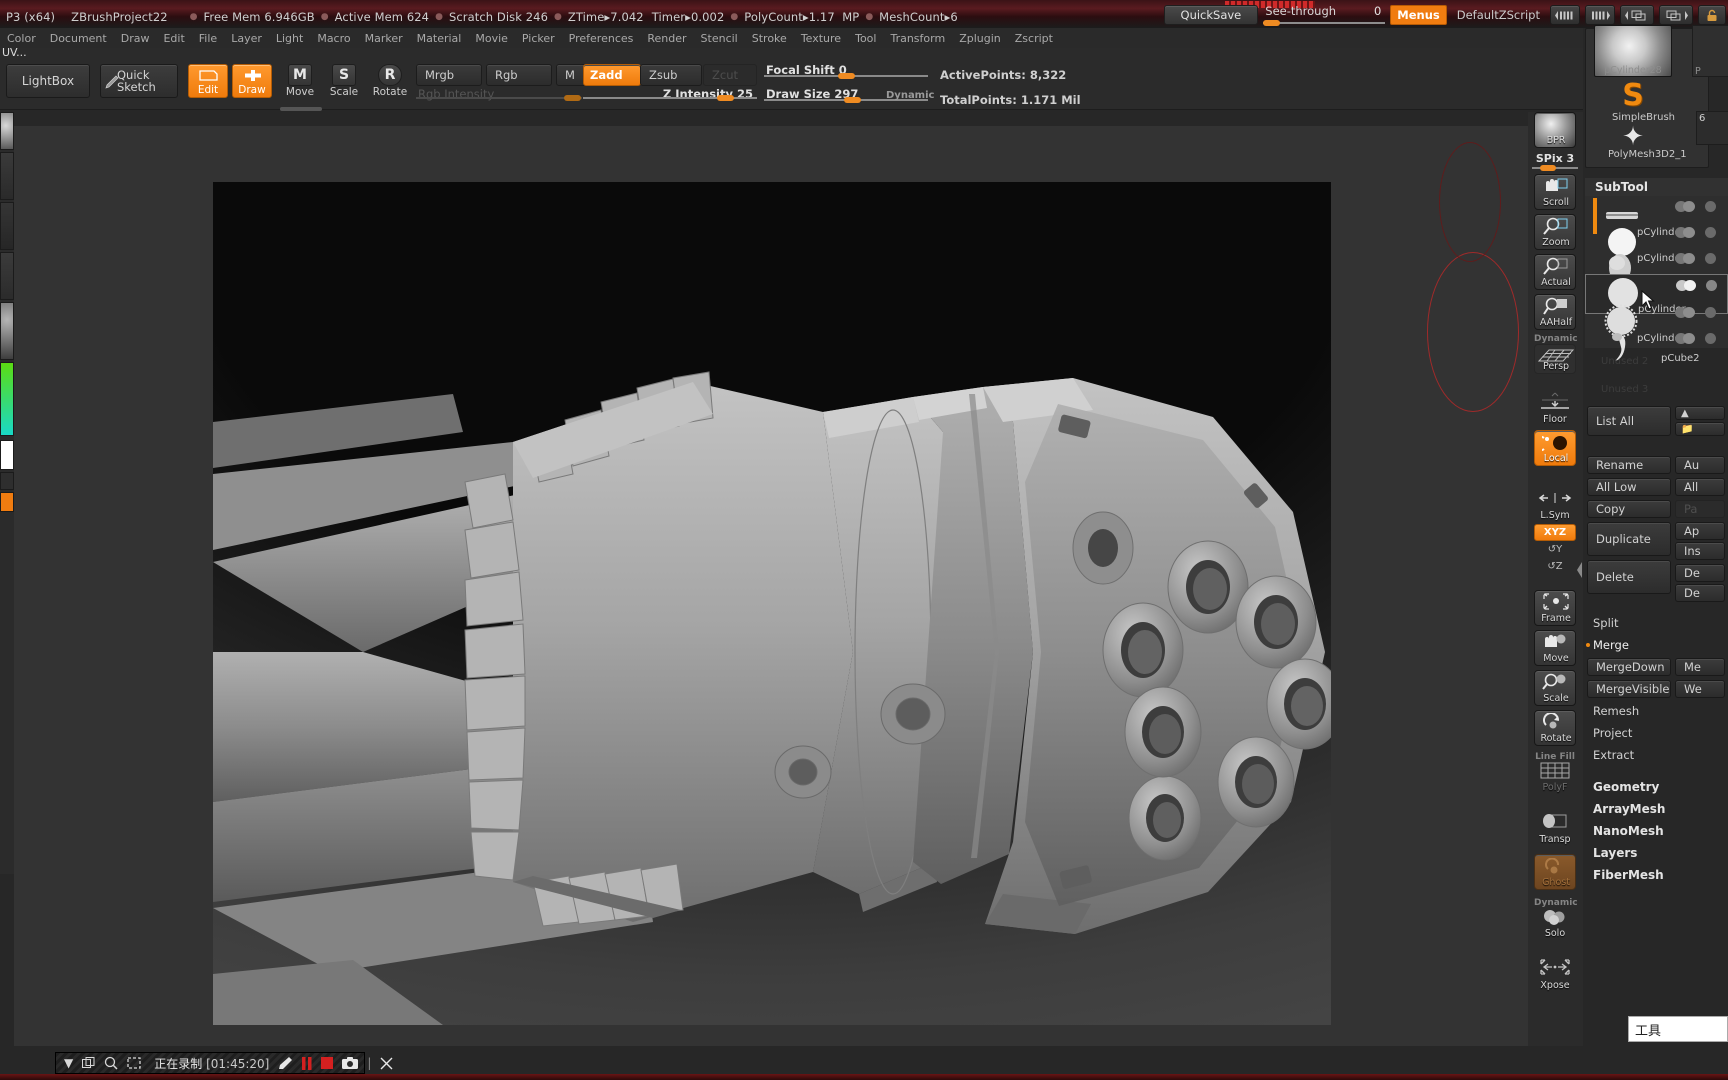  What do you see at coordinates (1555, 872) in the screenshot?
I see `ghost-button: Ghost` at bounding box center [1555, 872].